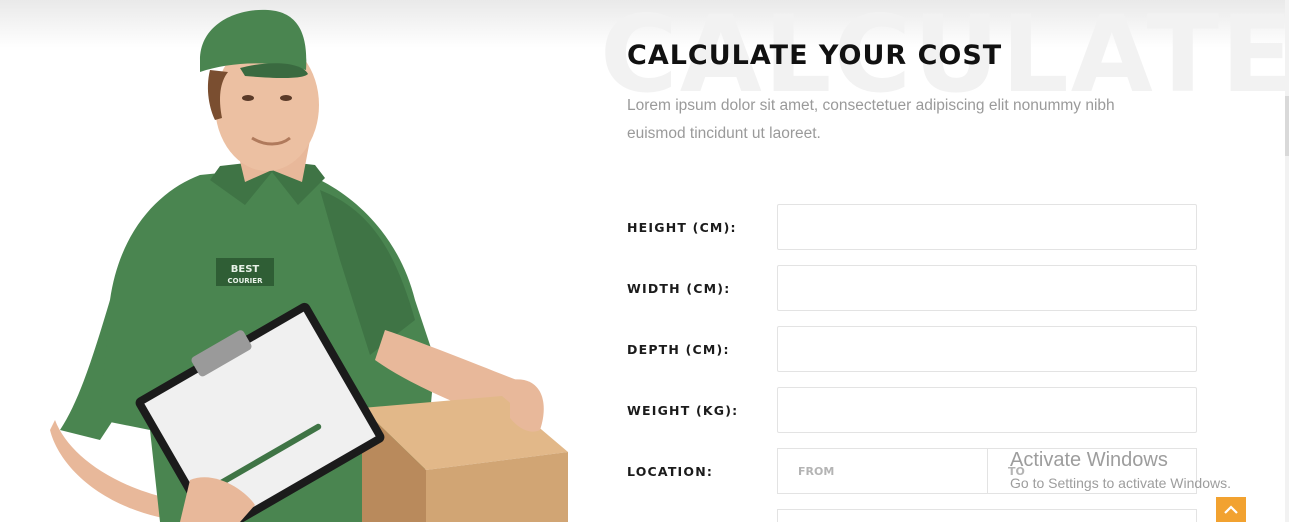 The image size is (1289, 522). I want to click on width-field, so click(987, 288).